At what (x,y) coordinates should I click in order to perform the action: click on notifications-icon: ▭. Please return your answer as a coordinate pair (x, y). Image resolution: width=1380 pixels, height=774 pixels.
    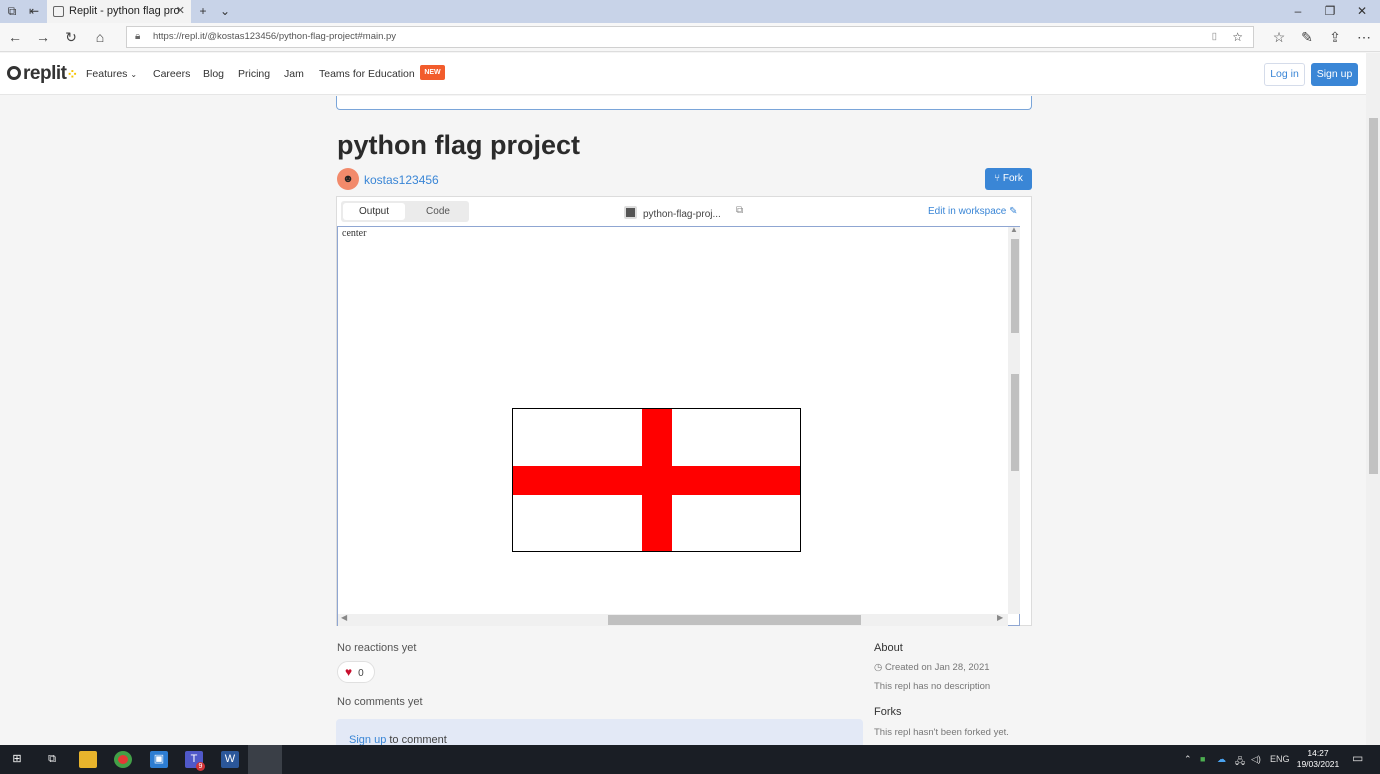
    Looking at the image, I should click on (1357, 758).